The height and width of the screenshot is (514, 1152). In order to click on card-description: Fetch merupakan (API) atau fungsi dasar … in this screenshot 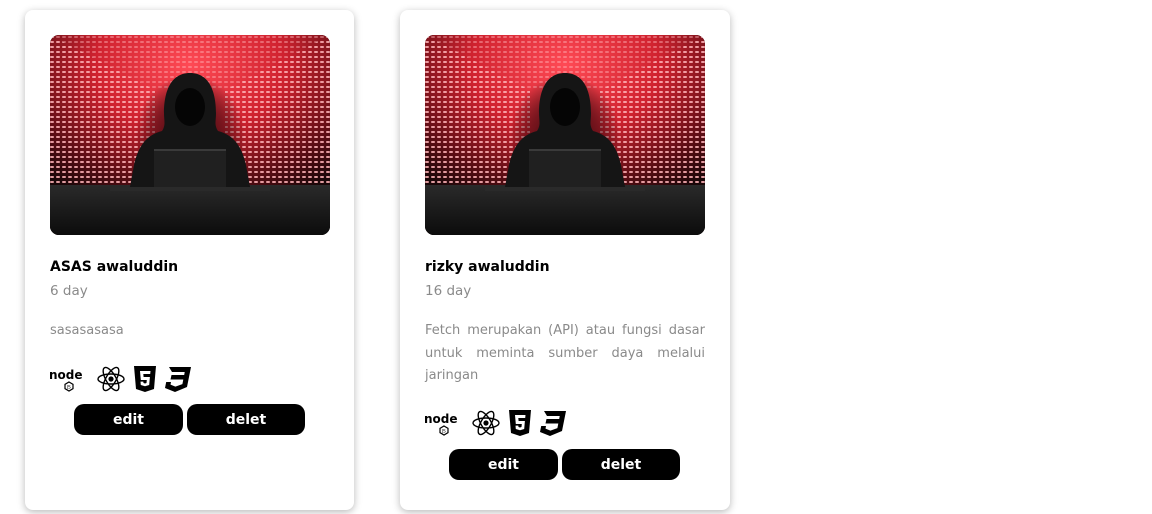, I will do `click(565, 353)`.